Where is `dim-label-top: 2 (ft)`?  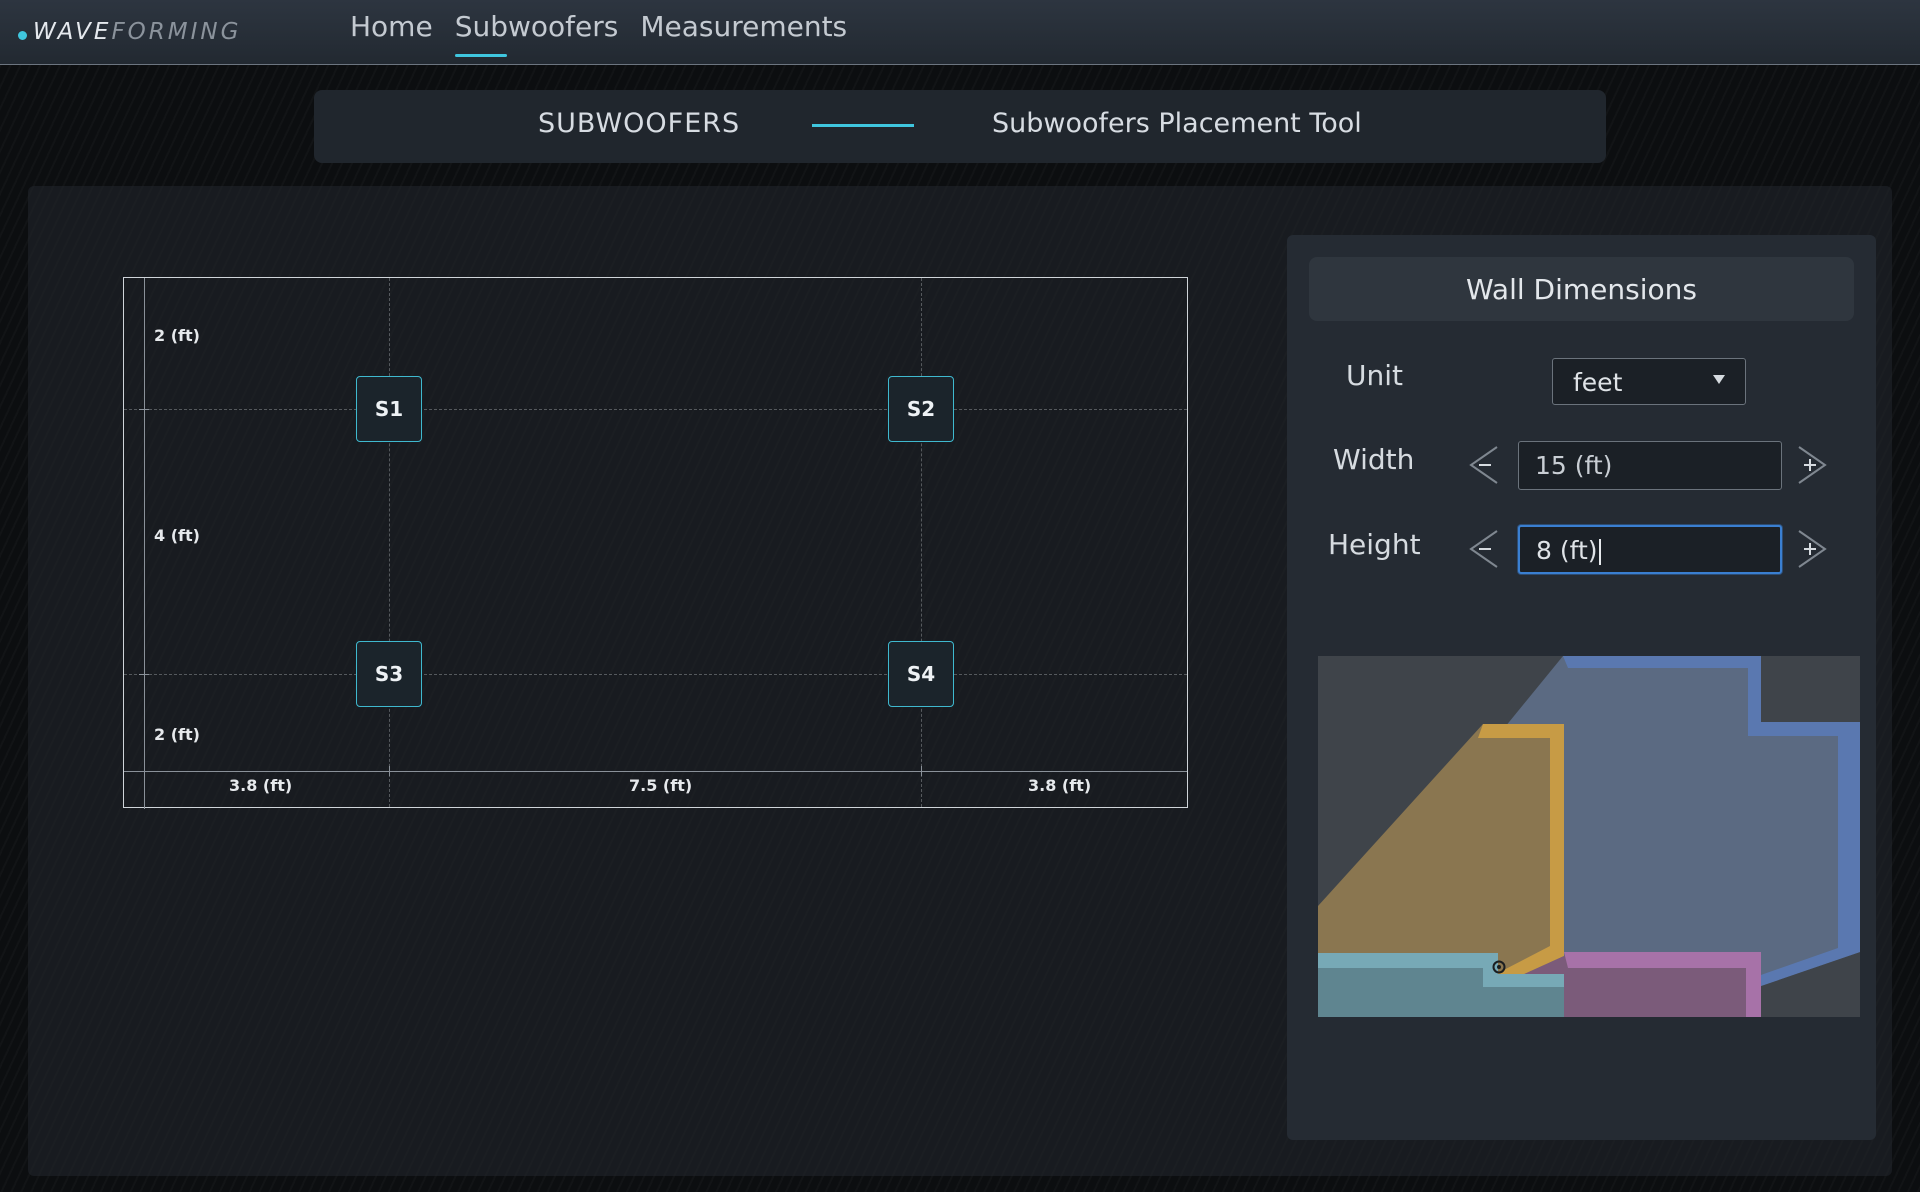 dim-label-top: 2 (ft) is located at coordinates (177, 335).